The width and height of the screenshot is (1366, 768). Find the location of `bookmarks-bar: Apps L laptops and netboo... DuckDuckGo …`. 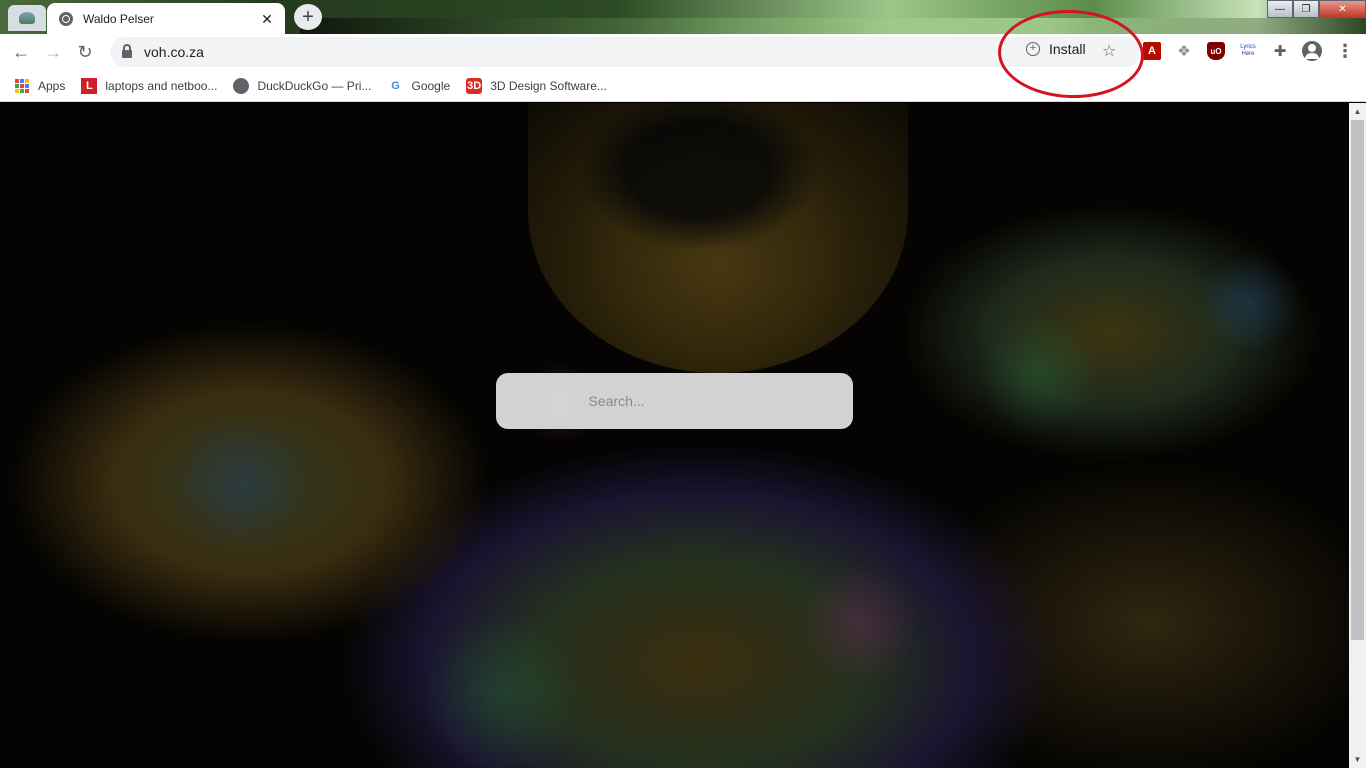

bookmarks-bar: Apps L laptops and netboo... DuckDuckGo … is located at coordinates (683, 86).